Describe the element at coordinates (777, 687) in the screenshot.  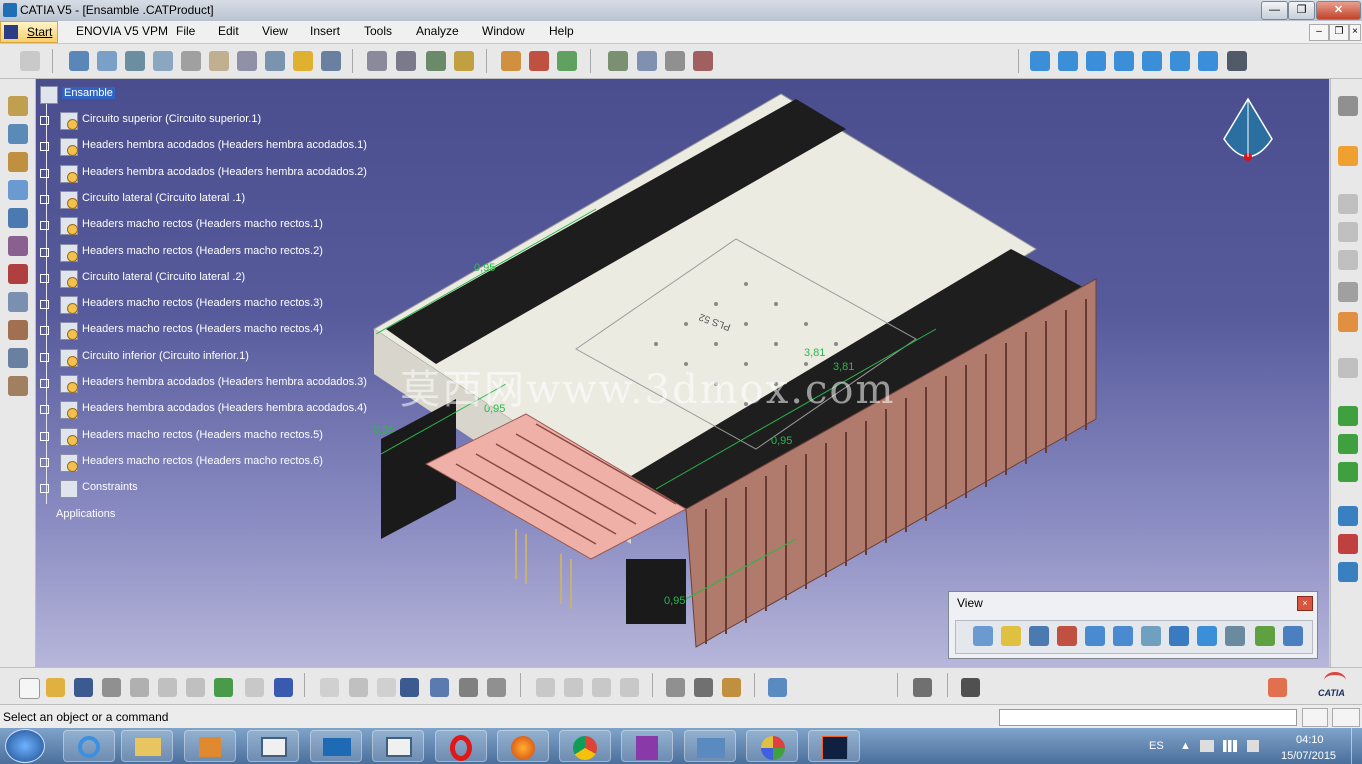
I see `catalog-browser-icon` at that location.